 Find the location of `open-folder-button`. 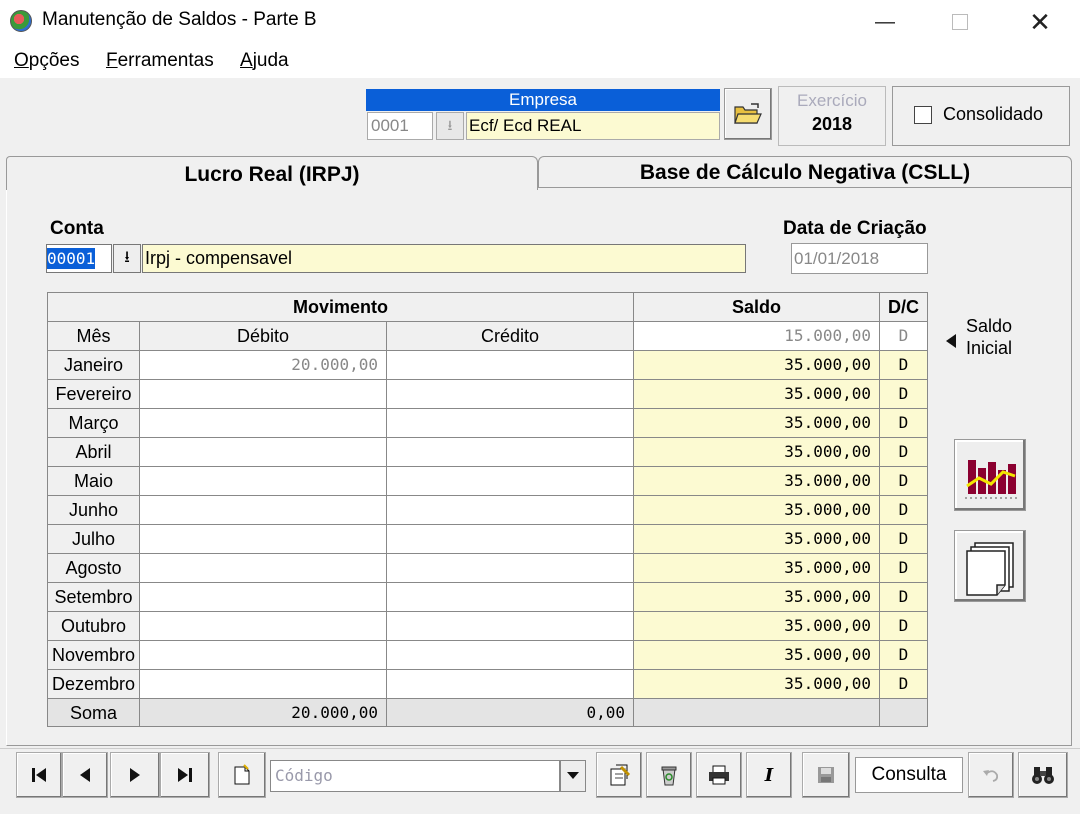

open-folder-button is located at coordinates (748, 114).